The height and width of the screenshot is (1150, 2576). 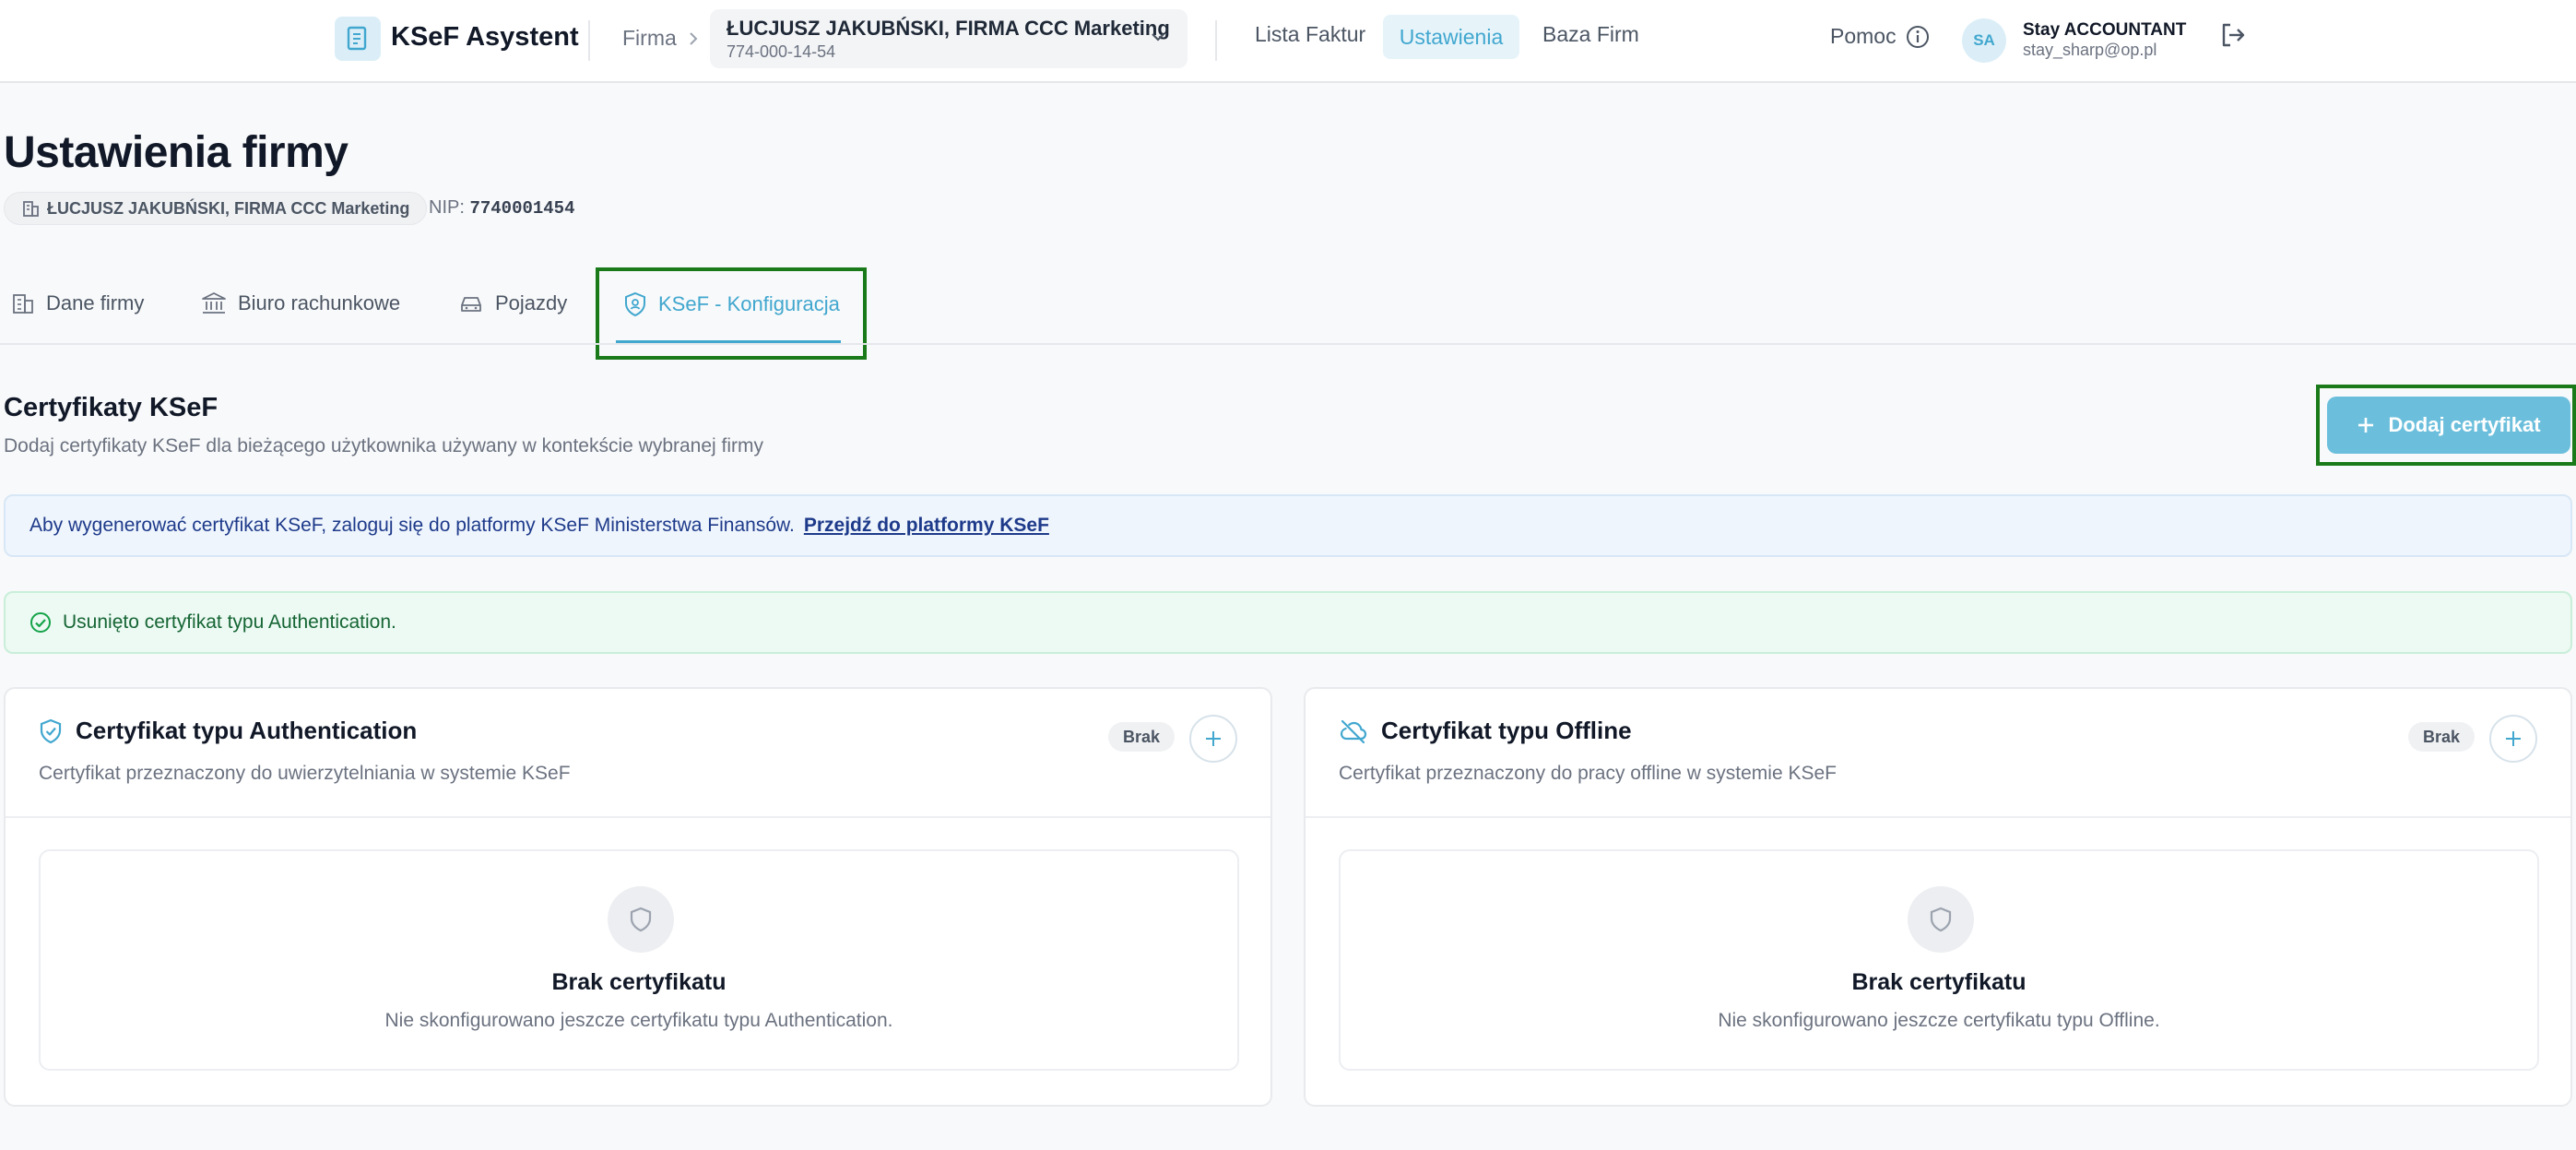 What do you see at coordinates (781, 51) in the screenshot?
I see `company-select-nip: 774-000-14-54` at bounding box center [781, 51].